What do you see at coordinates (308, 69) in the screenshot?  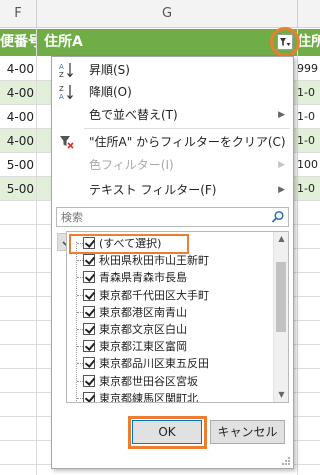 I see `cell-address: 999` at bounding box center [308, 69].